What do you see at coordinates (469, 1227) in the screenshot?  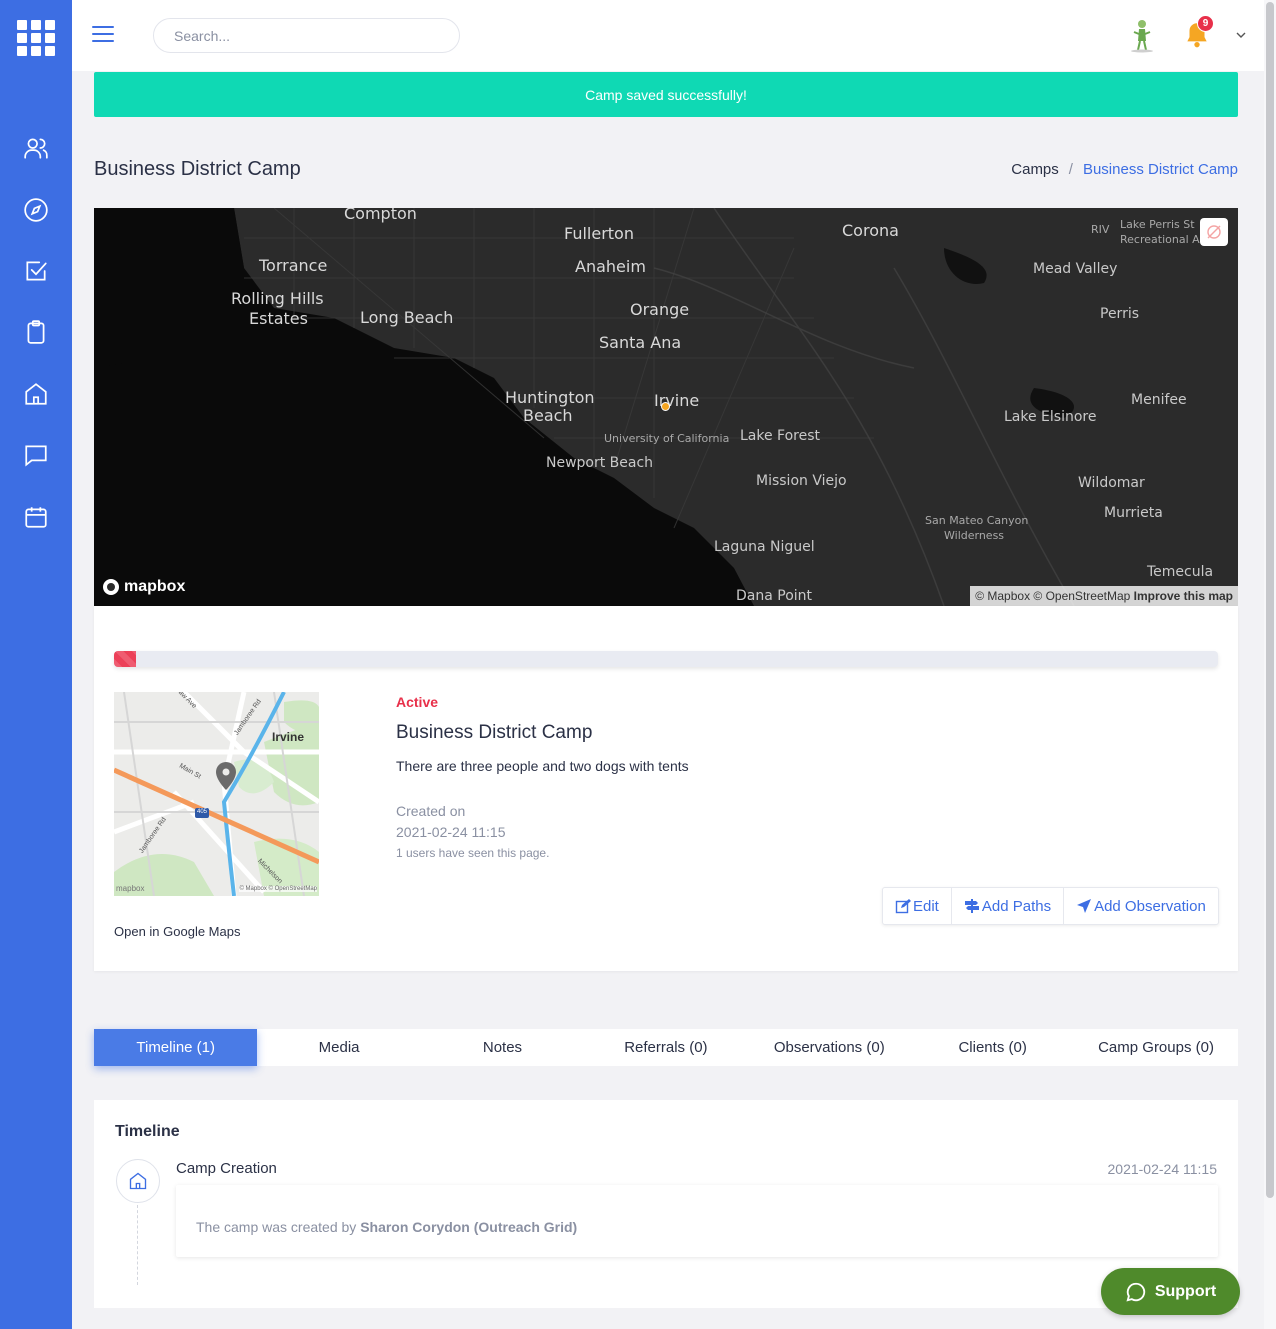 I see `timeline-event-author: Sharon Corydon (Outreach Grid)` at bounding box center [469, 1227].